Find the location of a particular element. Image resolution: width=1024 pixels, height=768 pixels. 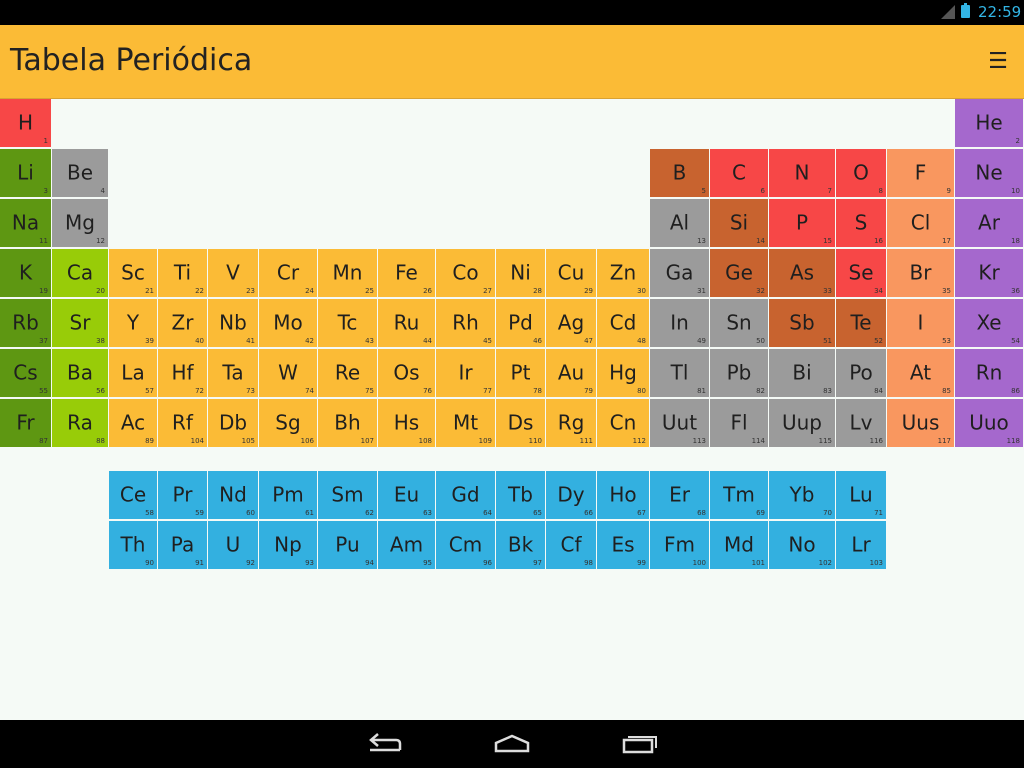

element-lv: Lv 116 is located at coordinates (861, 423).